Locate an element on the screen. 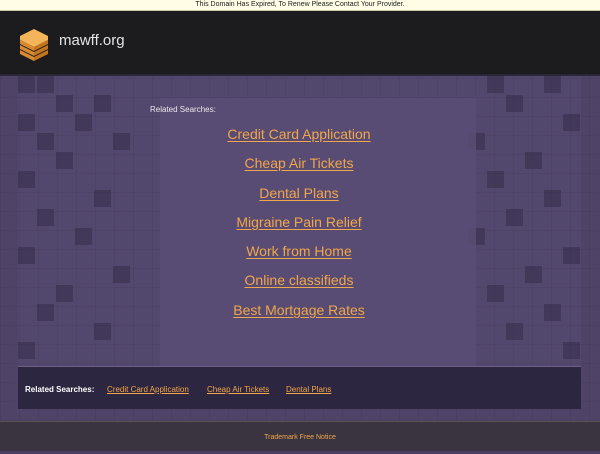 The height and width of the screenshot is (454, 600). list-item: Cheap Air Tickets is located at coordinates (299, 163).